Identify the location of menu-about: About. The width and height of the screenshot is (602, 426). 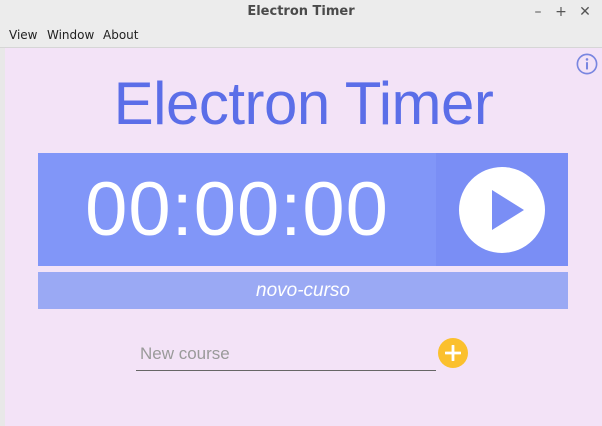
(120, 35).